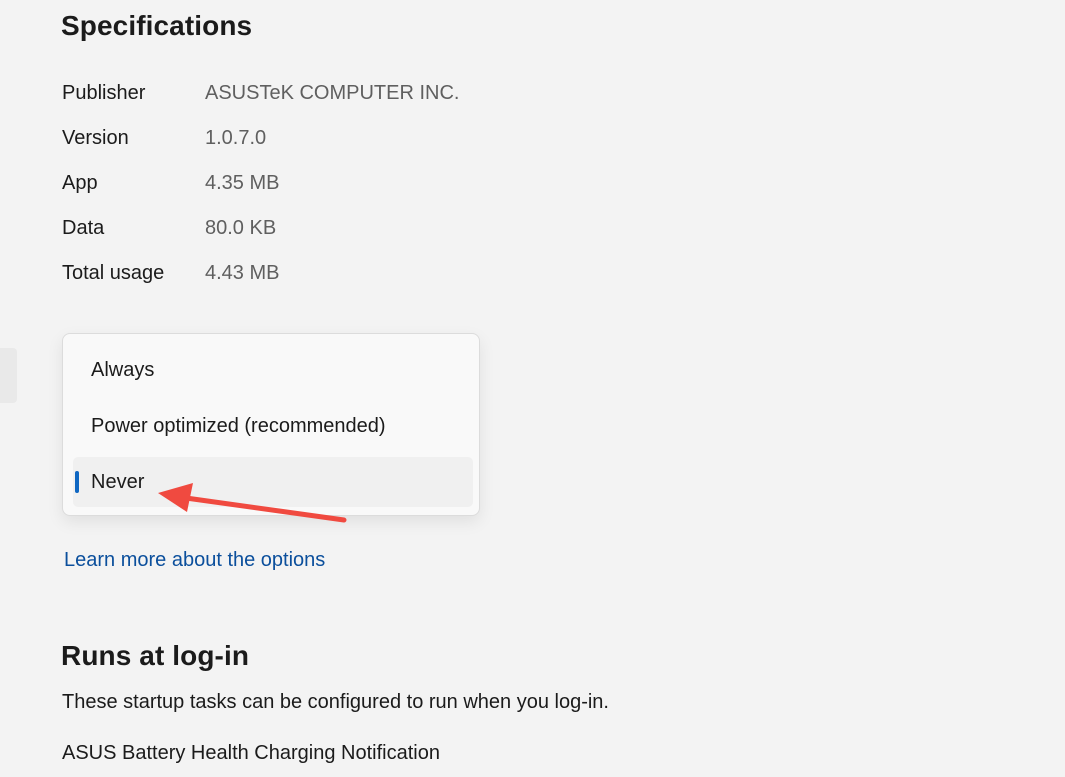  Describe the element at coordinates (332, 92) in the screenshot. I see `spec-value: ASUSTeK COMPUTER INC.` at that location.